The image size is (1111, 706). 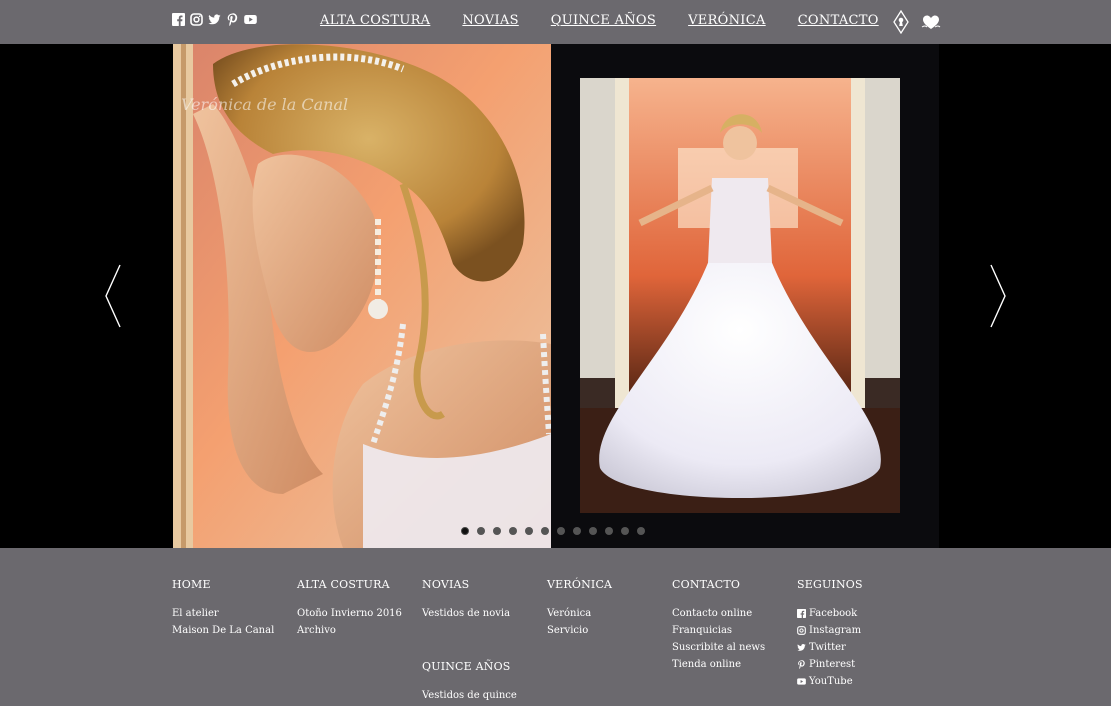 What do you see at coordinates (732, 647) in the screenshot?
I see `footer-link-suscribite: Suscribite al news` at bounding box center [732, 647].